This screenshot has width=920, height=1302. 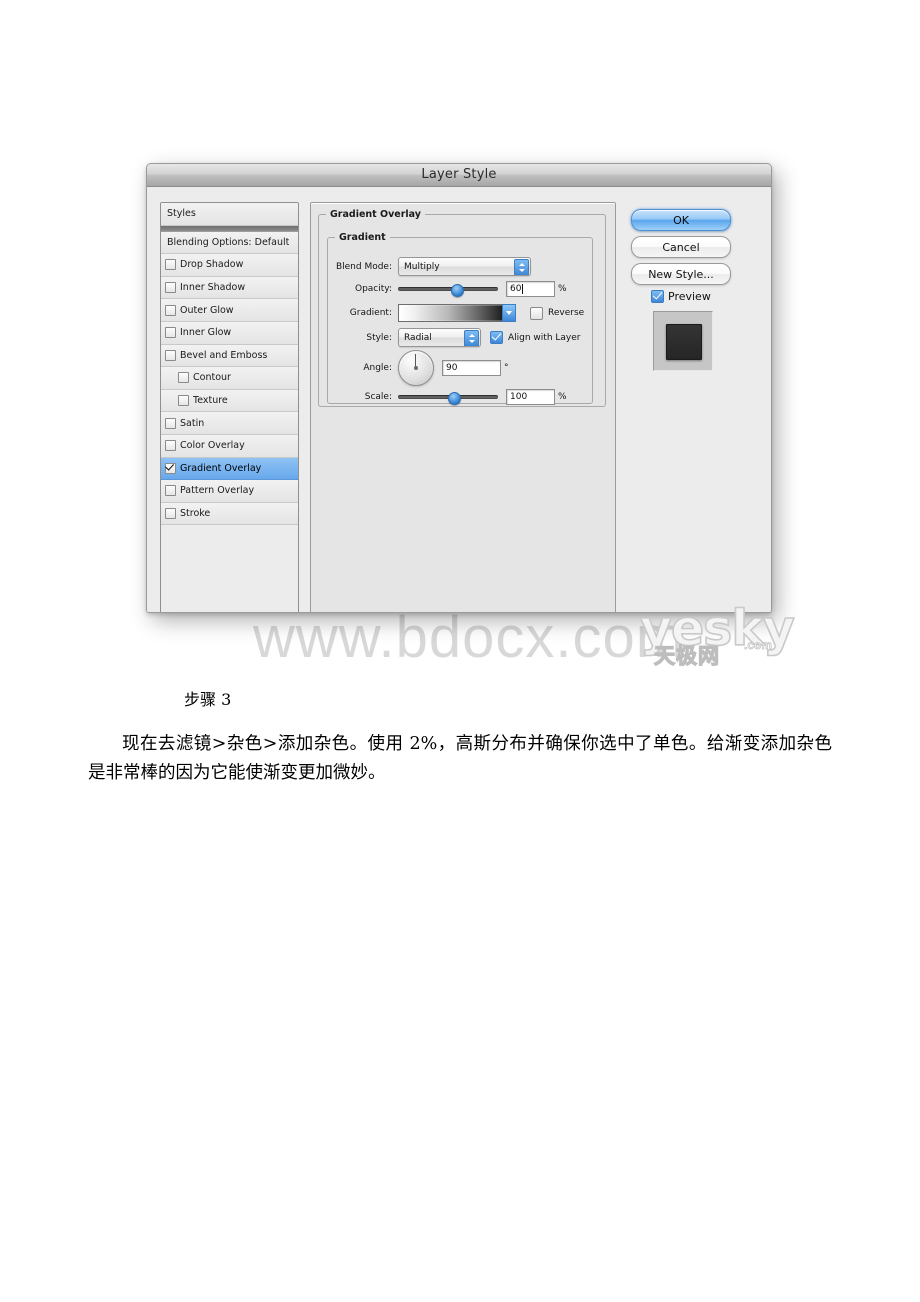 What do you see at coordinates (681, 220) in the screenshot?
I see `ok-button: OK` at bounding box center [681, 220].